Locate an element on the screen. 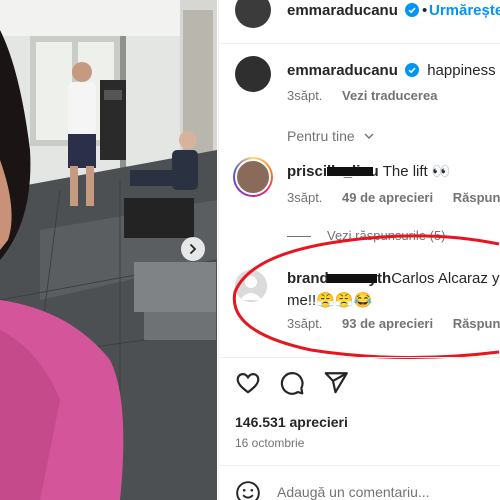  smiley-icon is located at coordinates (248, 490).